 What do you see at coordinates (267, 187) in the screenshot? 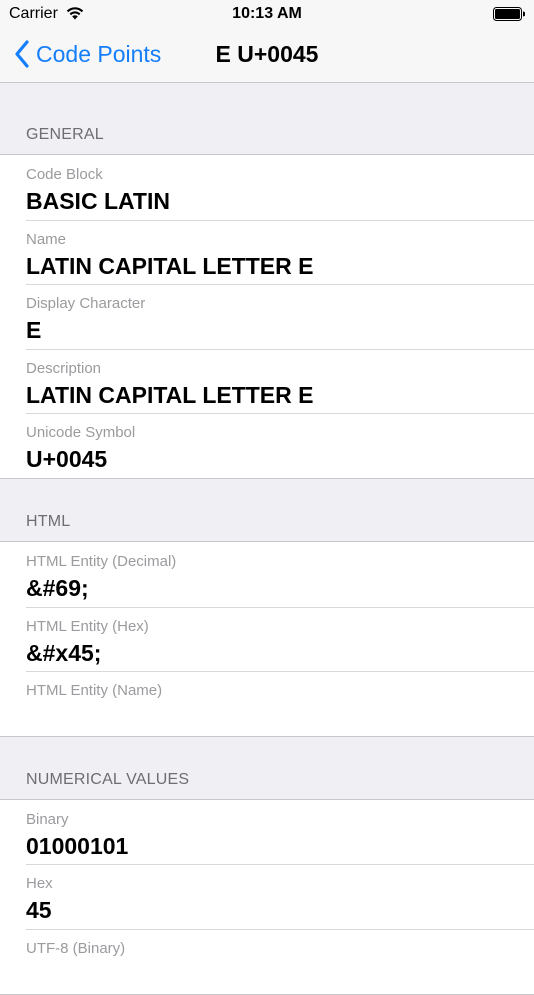
I see `row-code-block: Code Block BASIC LATIN` at bounding box center [267, 187].